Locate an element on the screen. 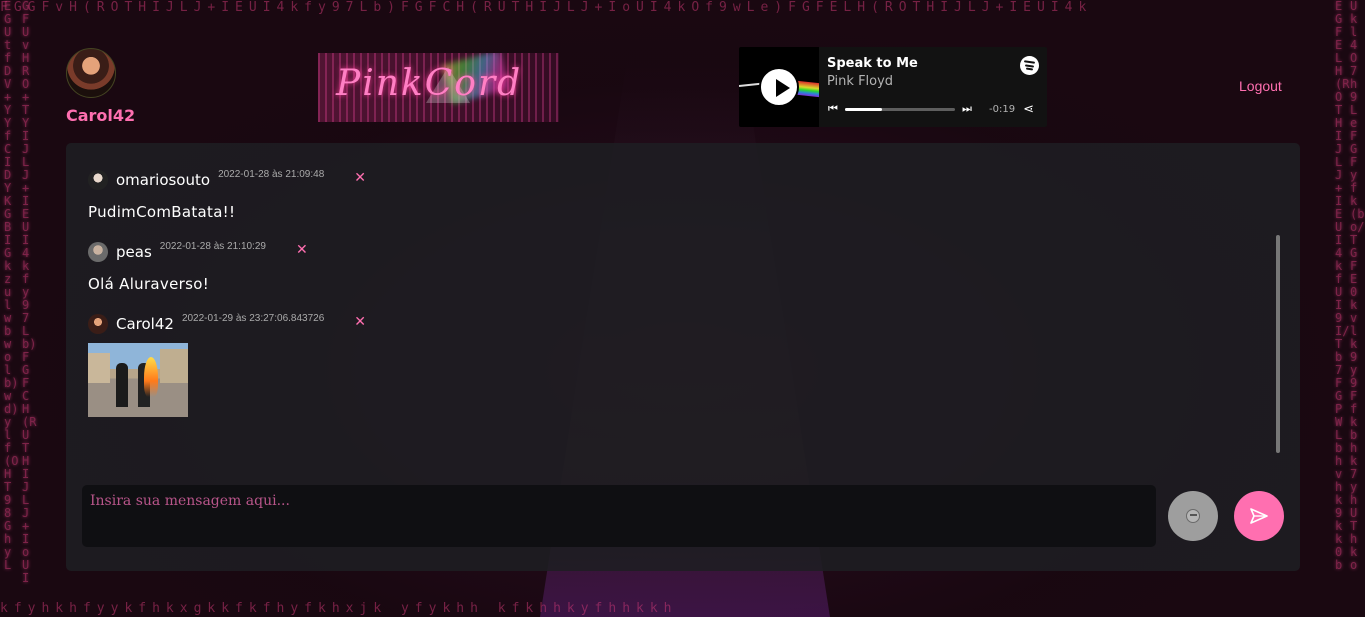  emoji-icon is located at coordinates (1193, 516).